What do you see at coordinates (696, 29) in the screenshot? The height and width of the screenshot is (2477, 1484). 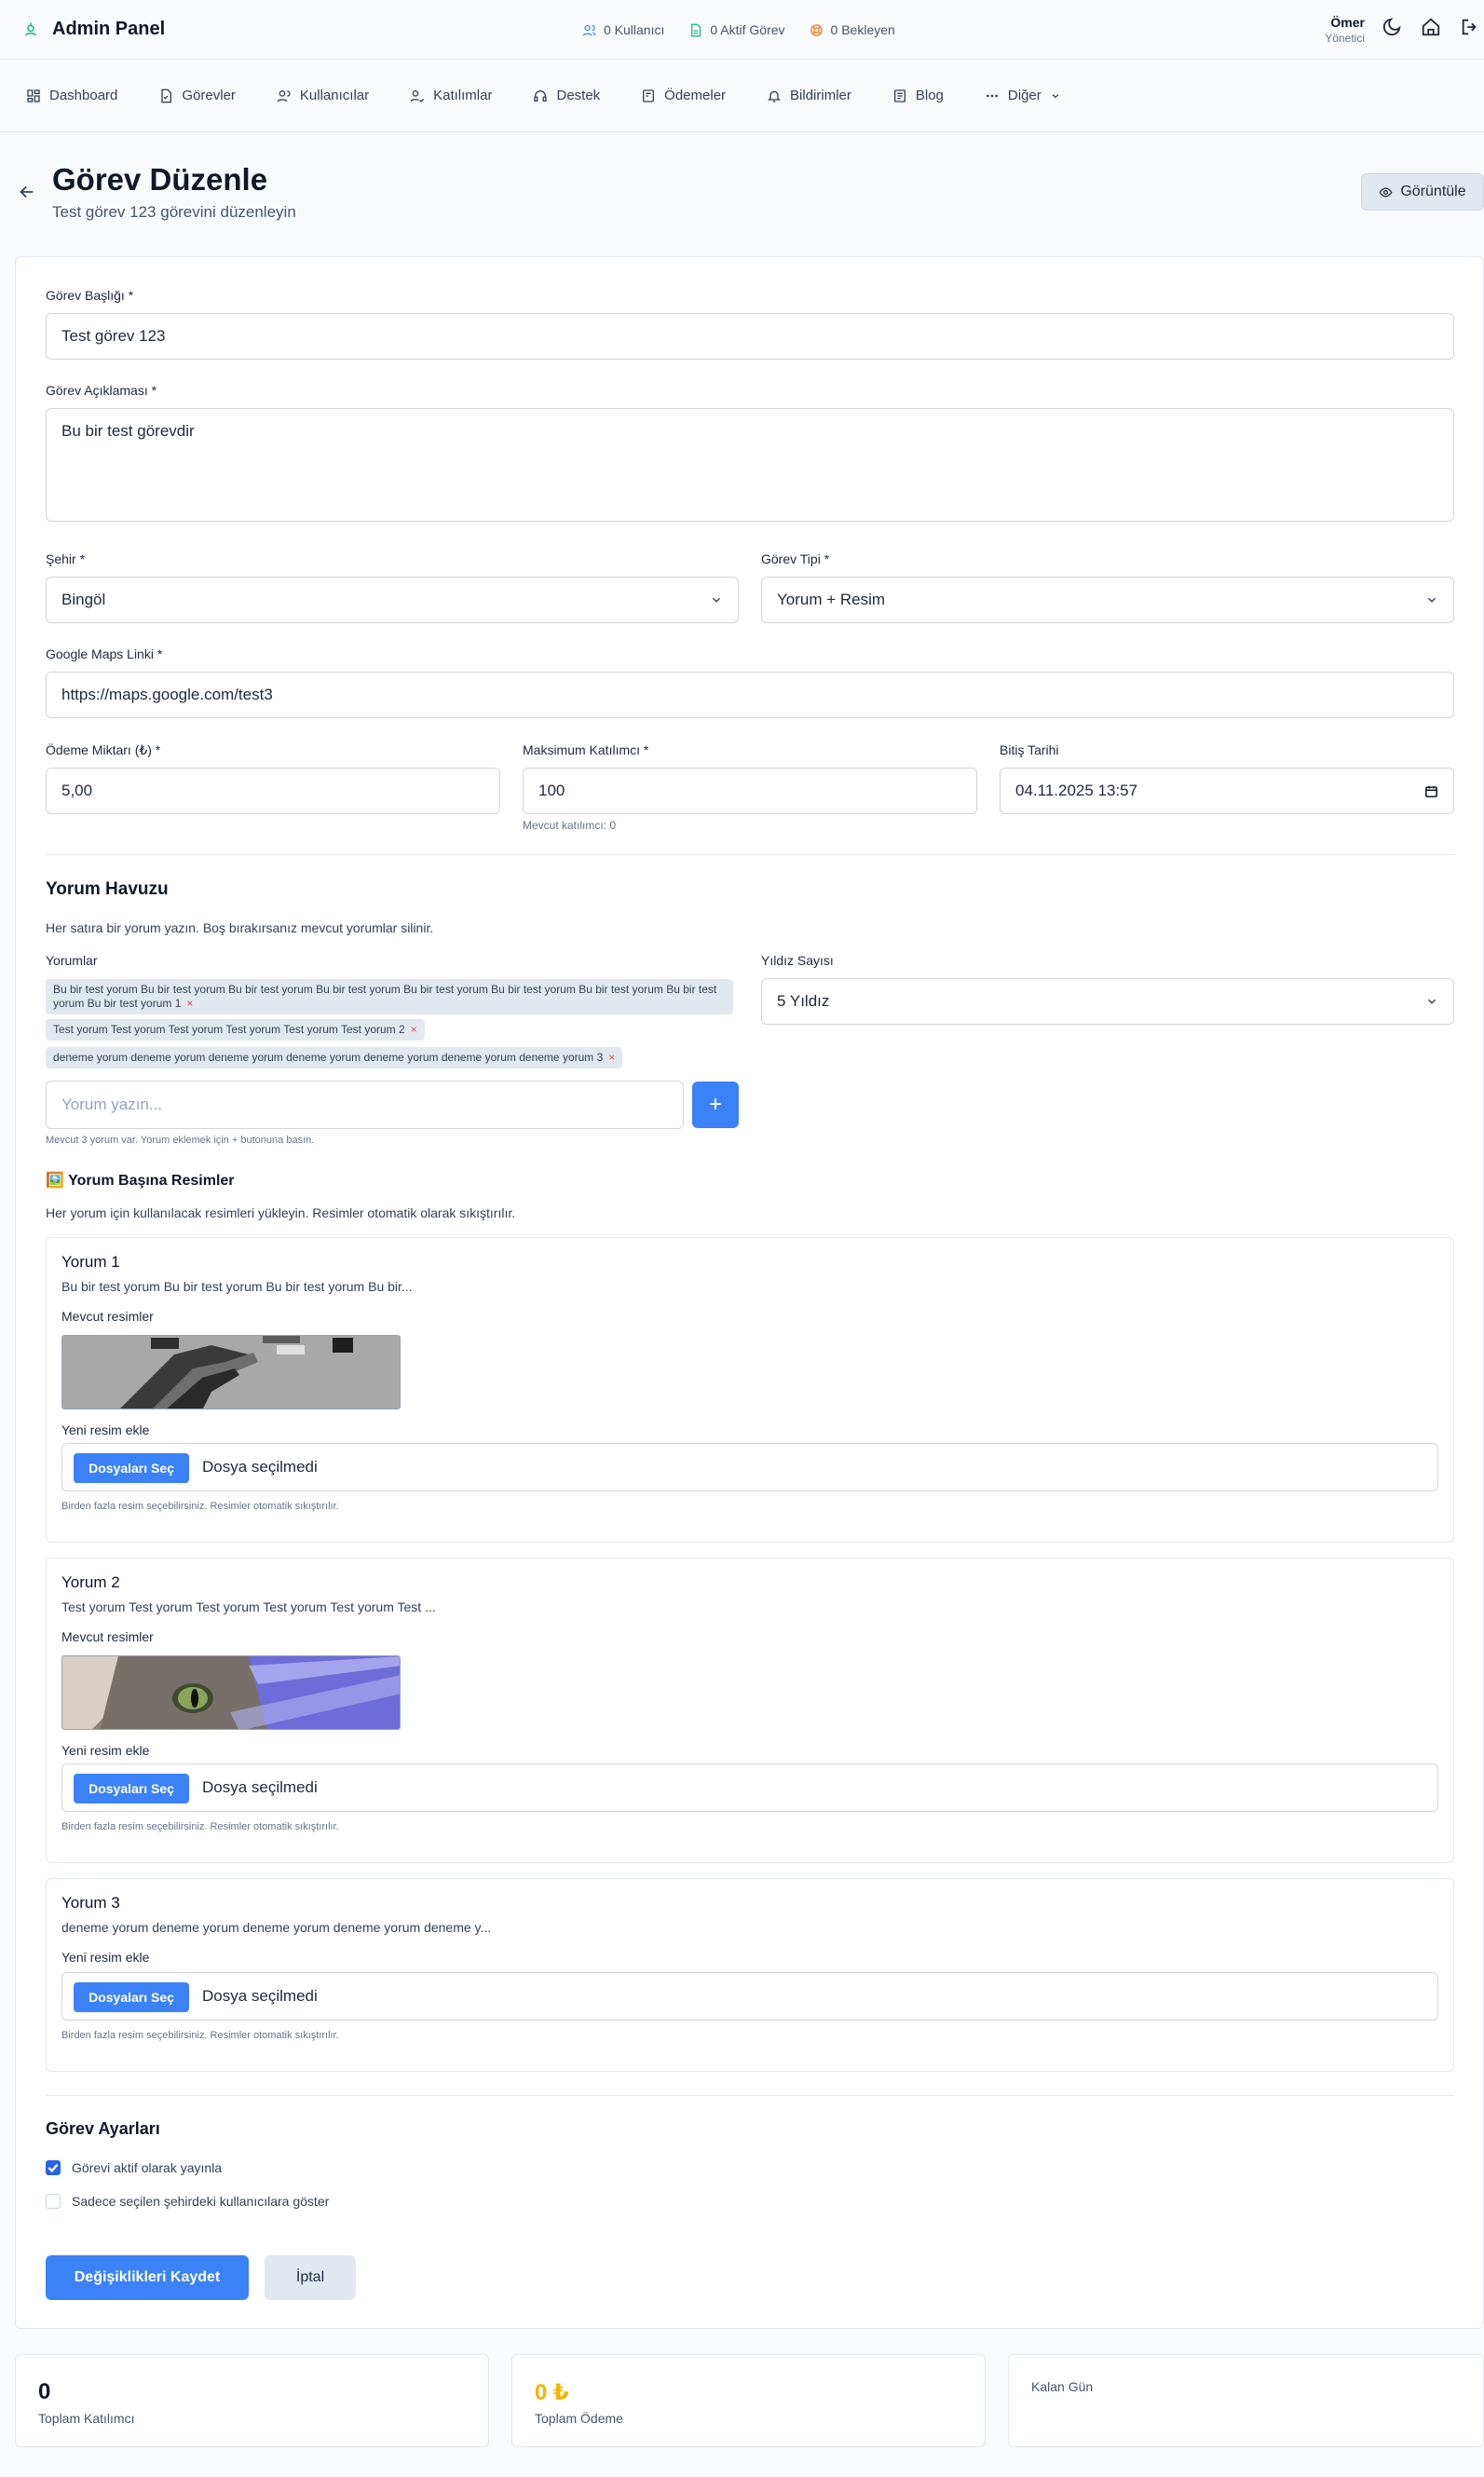 I see `document-icon` at bounding box center [696, 29].